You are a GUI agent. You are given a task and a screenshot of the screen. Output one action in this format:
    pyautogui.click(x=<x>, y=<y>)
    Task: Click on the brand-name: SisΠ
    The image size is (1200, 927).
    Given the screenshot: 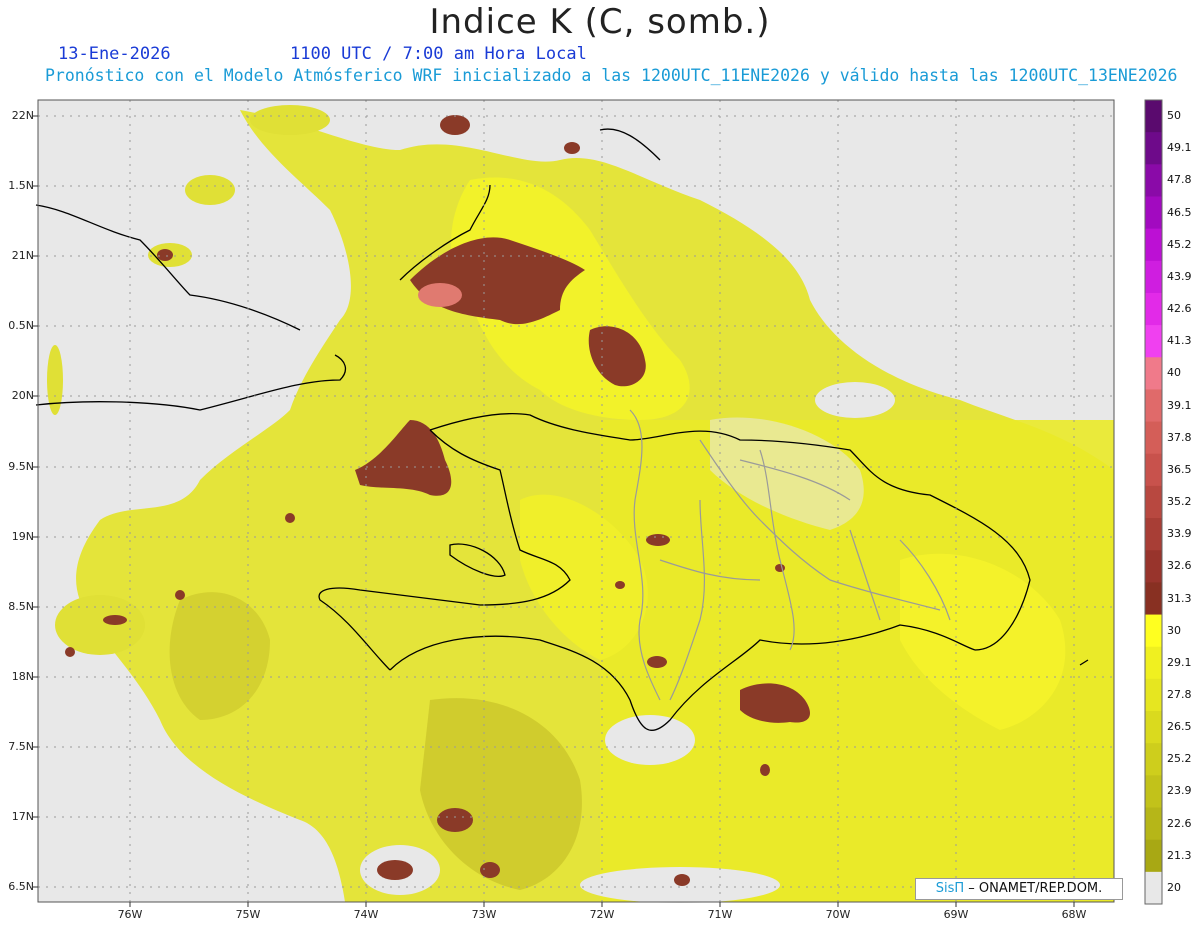 What is the action you would take?
    pyautogui.click(x=950, y=888)
    